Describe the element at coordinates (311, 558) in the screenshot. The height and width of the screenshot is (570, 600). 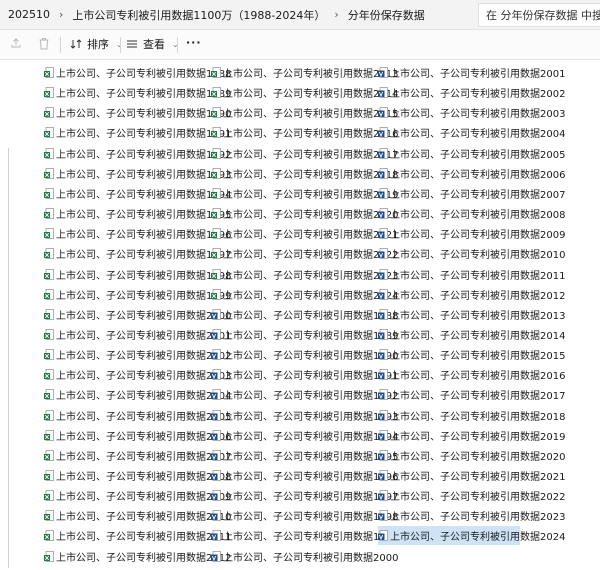
I see `file-name: 上市公司、子公司专利被引用数据2000` at that location.